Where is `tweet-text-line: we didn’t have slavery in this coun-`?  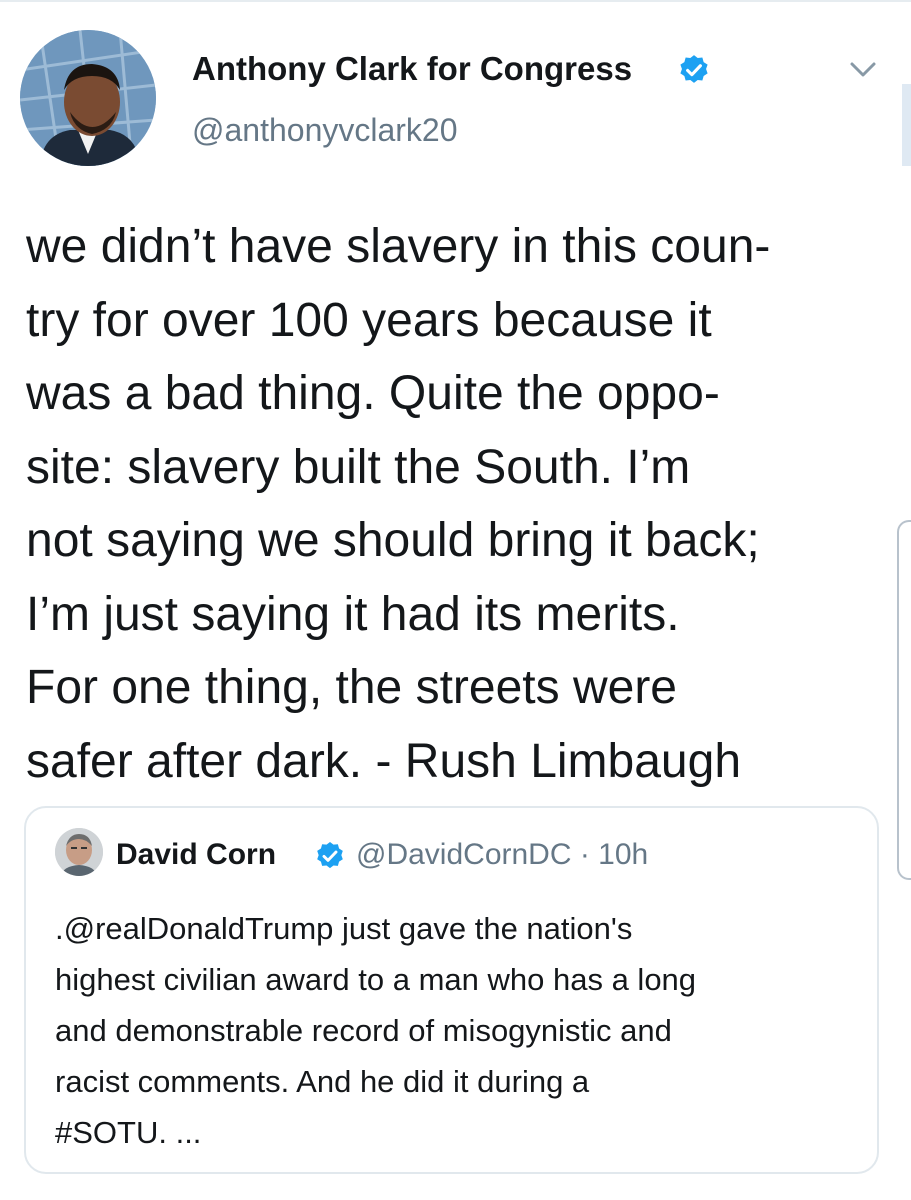
tweet-text-line: we didn’t have slavery in this coun- is located at coordinates (398, 246).